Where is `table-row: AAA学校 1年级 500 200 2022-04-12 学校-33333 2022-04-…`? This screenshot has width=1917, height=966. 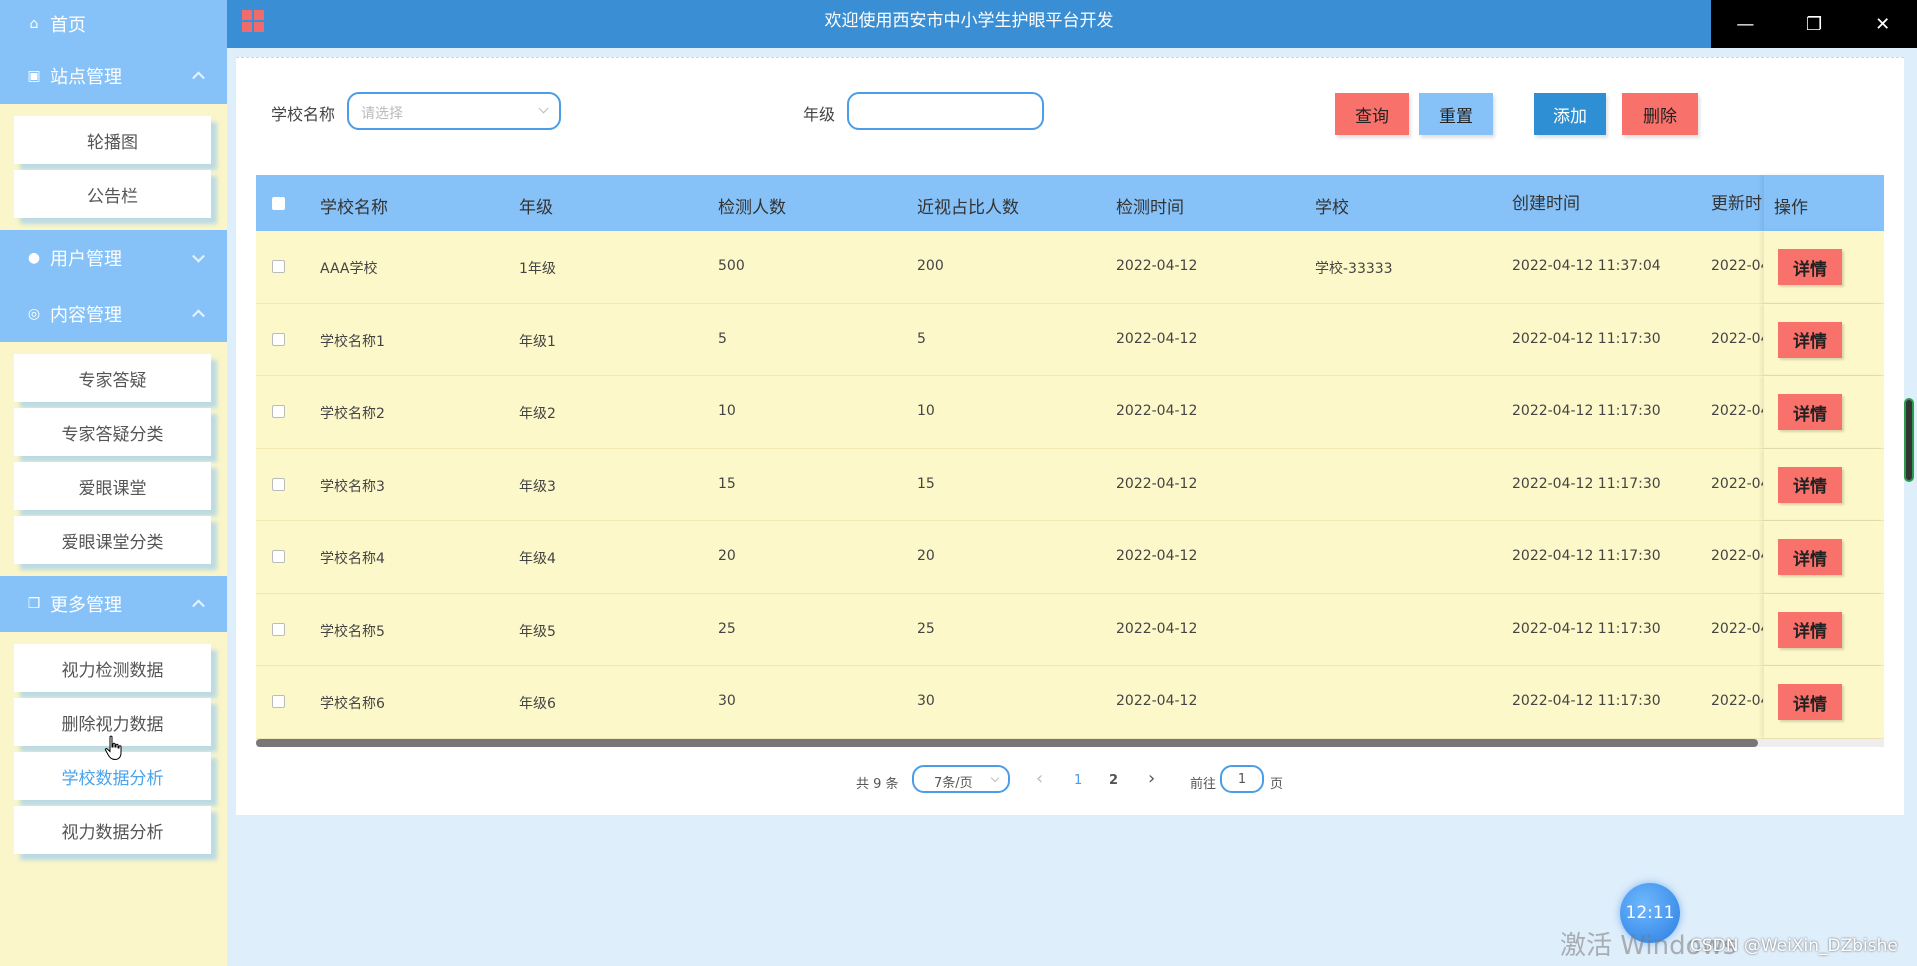
table-row: AAA学校 1年级 500 200 2022-04-12 学校-33333 2022-04-… is located at coordinates (1070, 267).